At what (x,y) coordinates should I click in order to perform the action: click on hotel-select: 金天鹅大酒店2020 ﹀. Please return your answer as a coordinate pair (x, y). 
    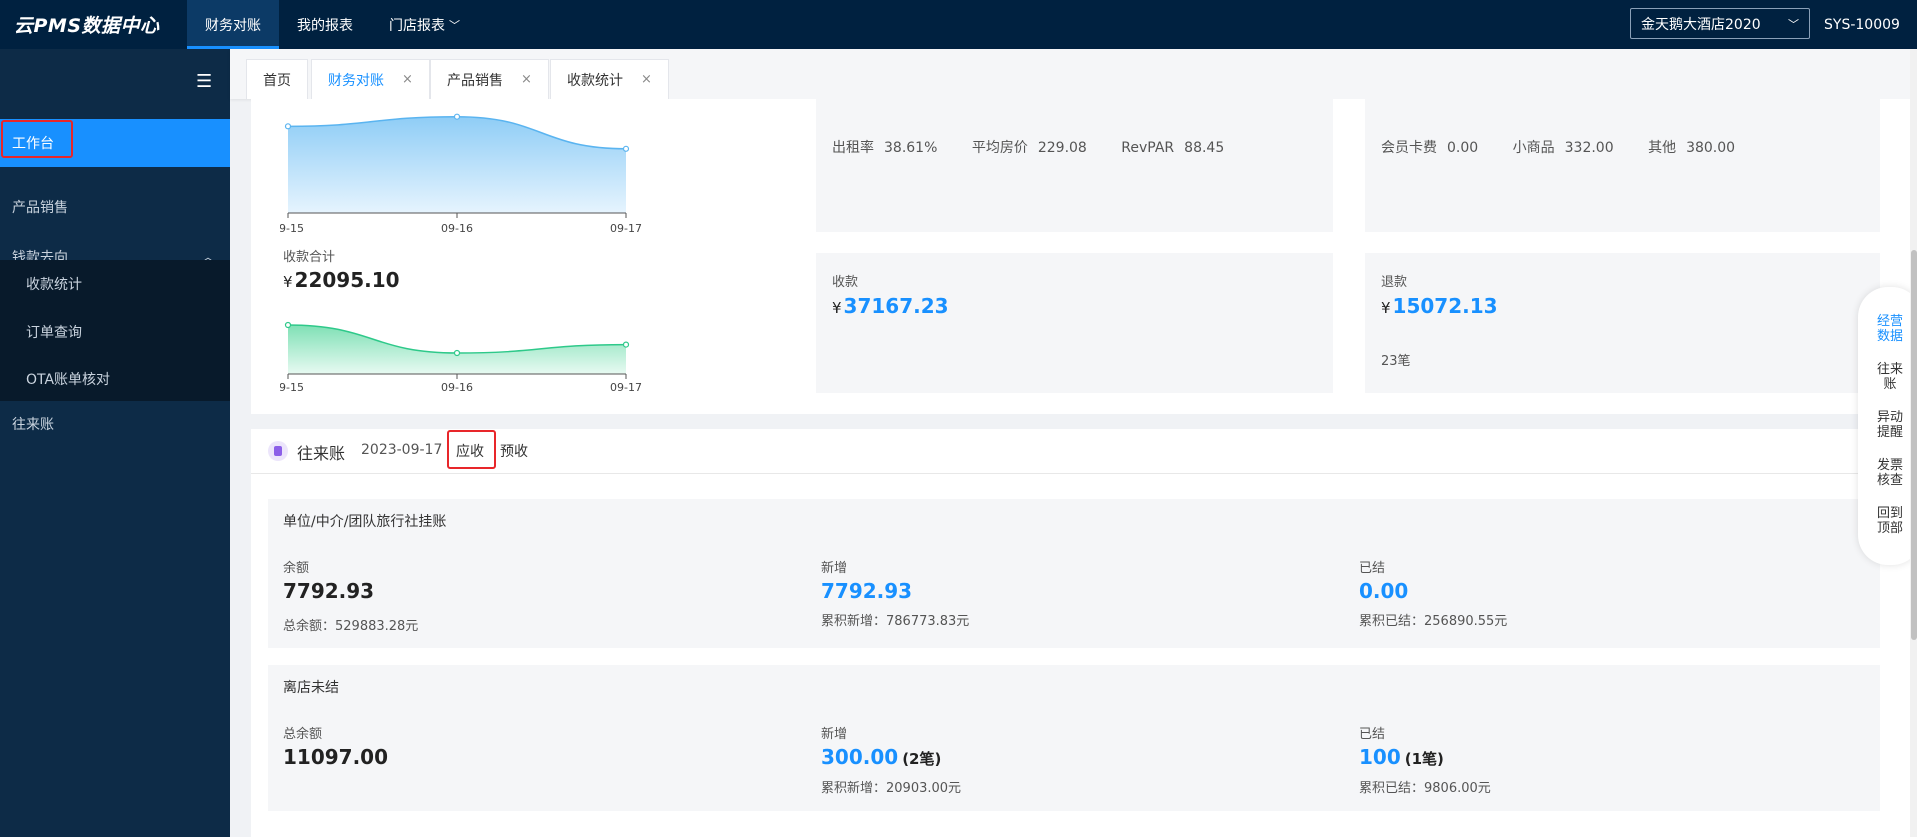
    Looking at the image, I should click on (1720, 23).